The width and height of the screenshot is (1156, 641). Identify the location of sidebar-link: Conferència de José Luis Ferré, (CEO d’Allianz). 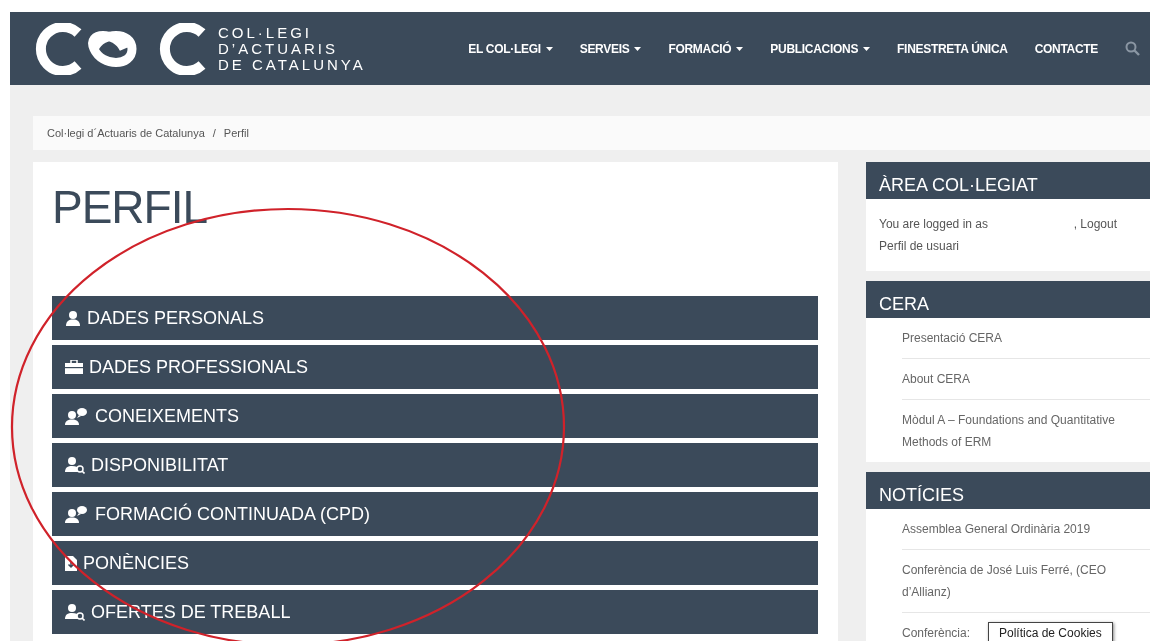
(1019, 581).